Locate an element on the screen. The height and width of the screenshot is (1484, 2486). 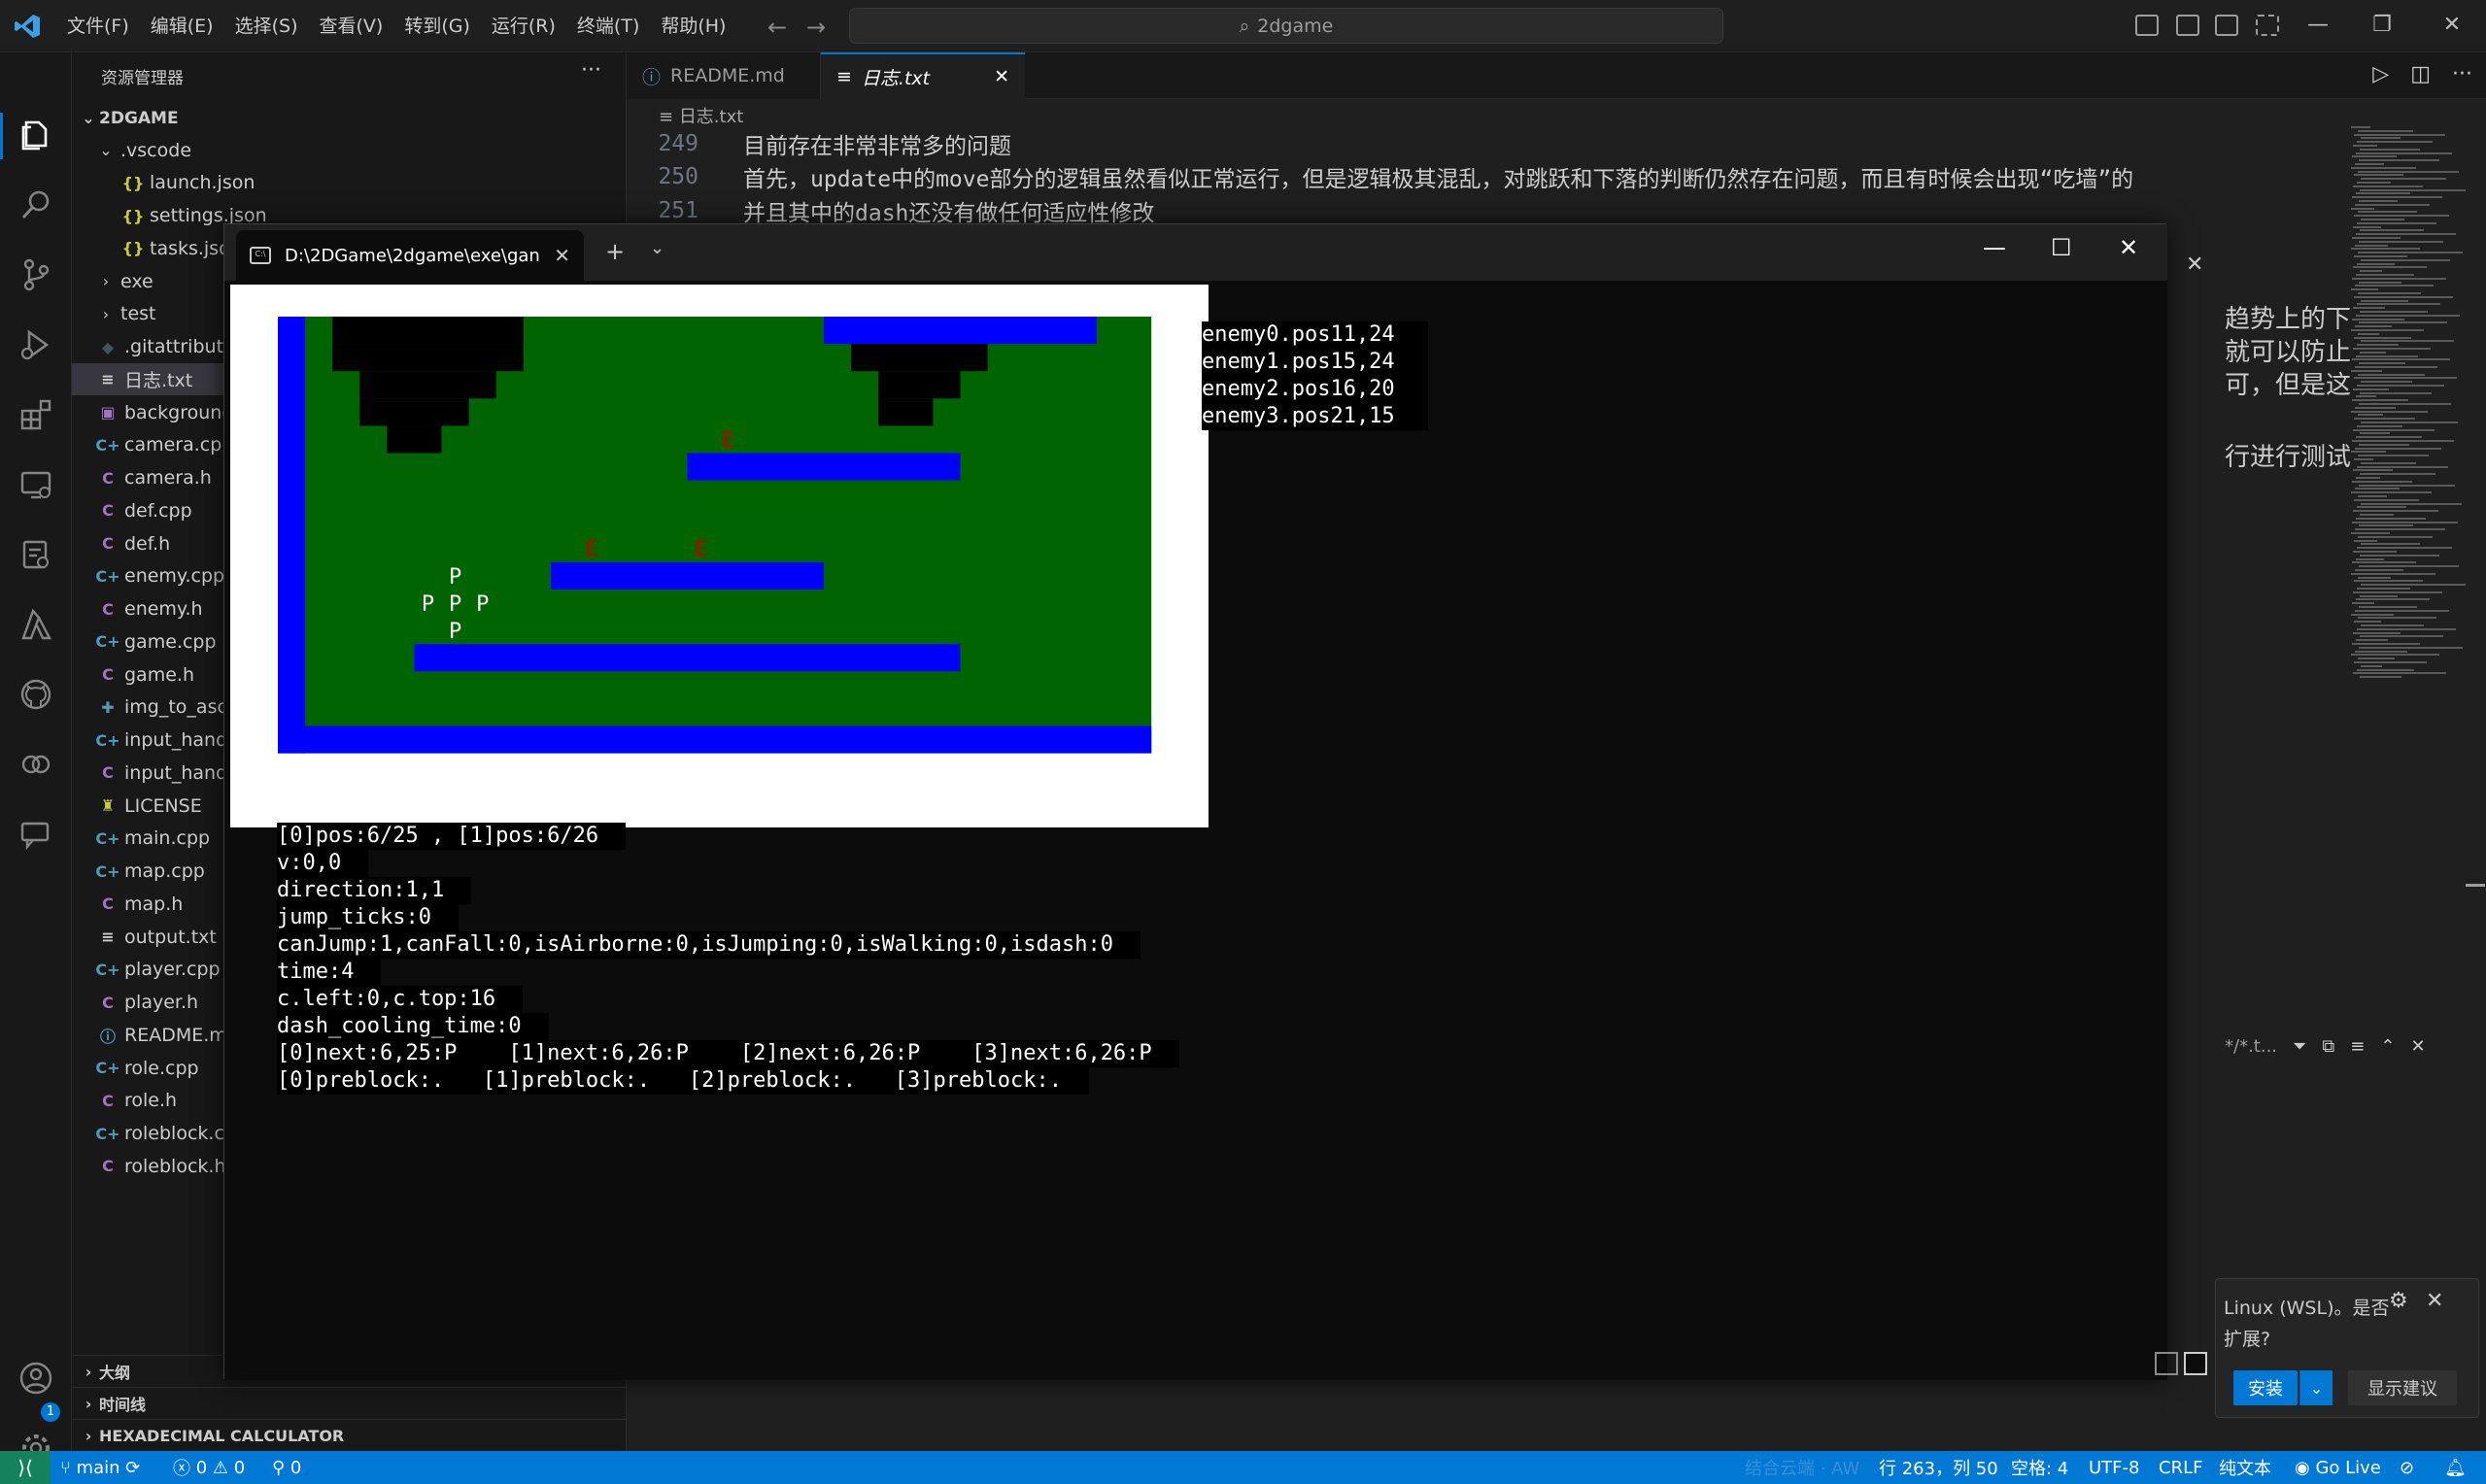
menu-item: 选择(S) is located at coordinates (266, 26).